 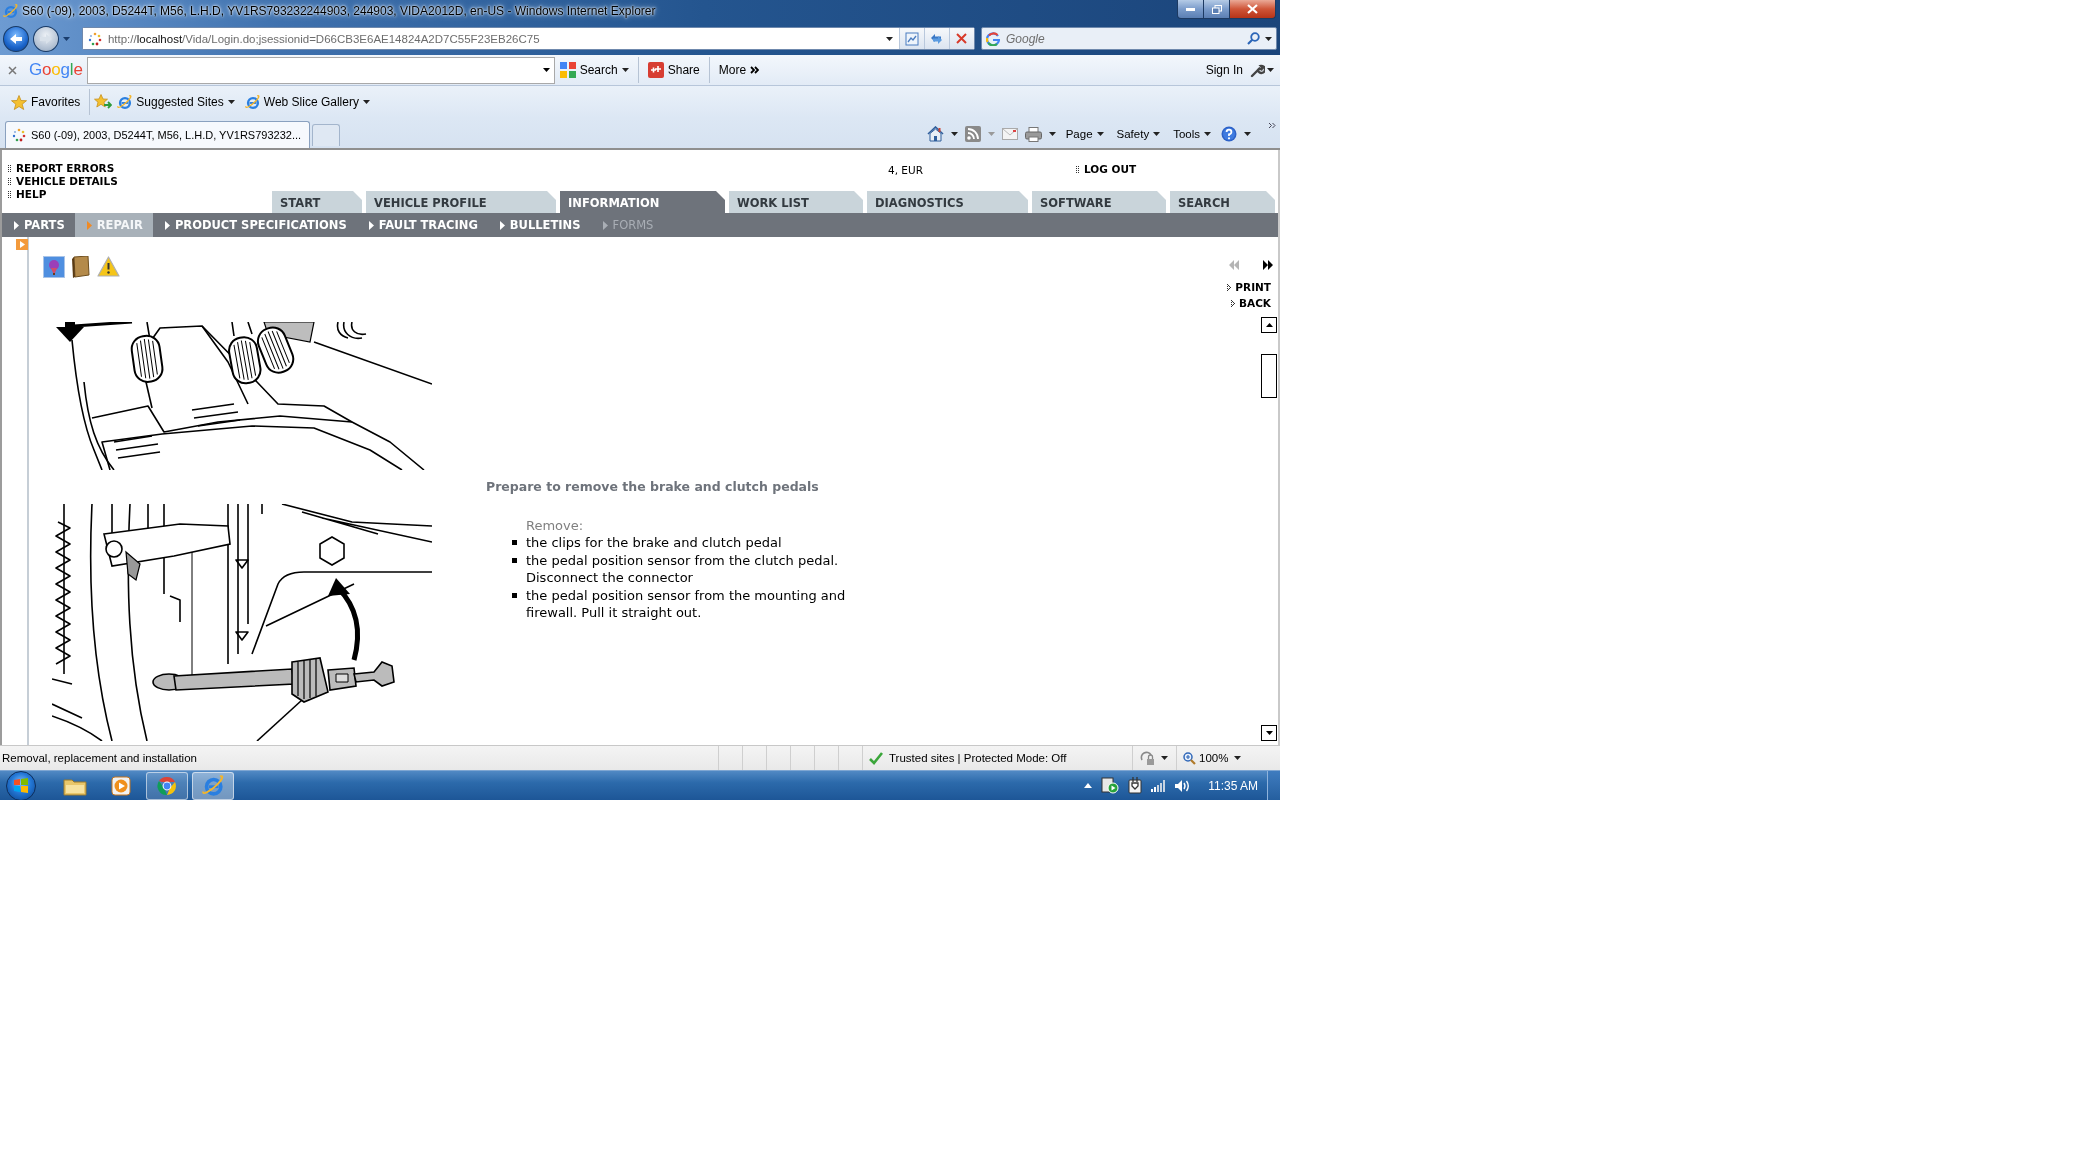 I want to click on help-icon, so click(x=1229, y=134).